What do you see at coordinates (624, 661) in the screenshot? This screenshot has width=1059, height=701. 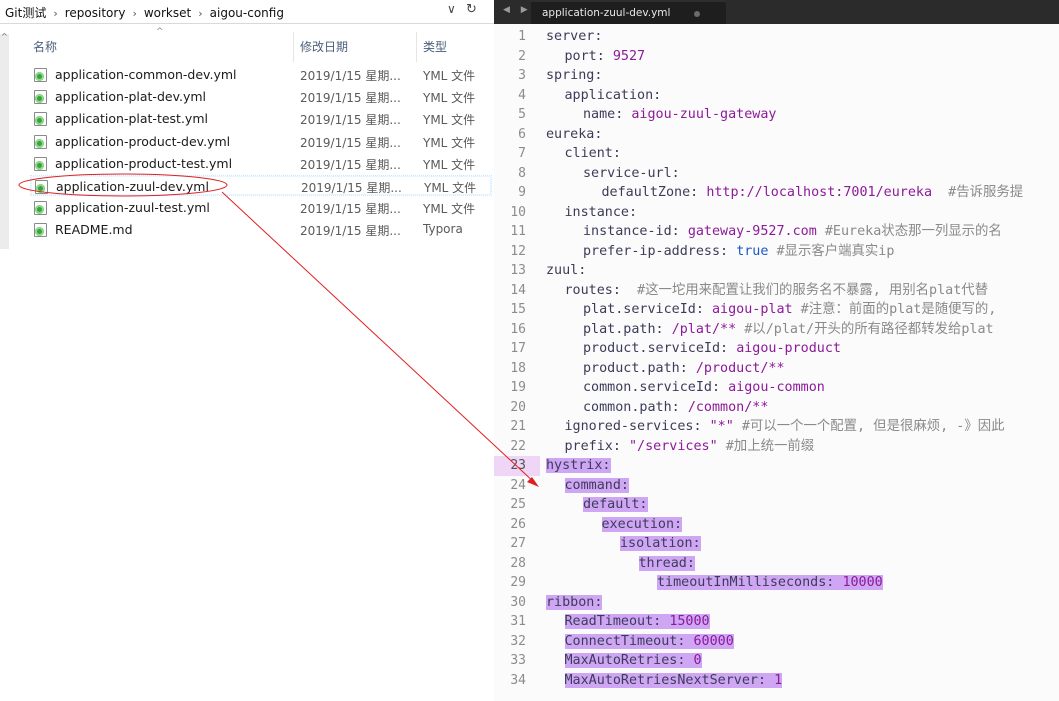 I see `code-line: MaxAutoRetries: 0` at bounding box center [624, 661].